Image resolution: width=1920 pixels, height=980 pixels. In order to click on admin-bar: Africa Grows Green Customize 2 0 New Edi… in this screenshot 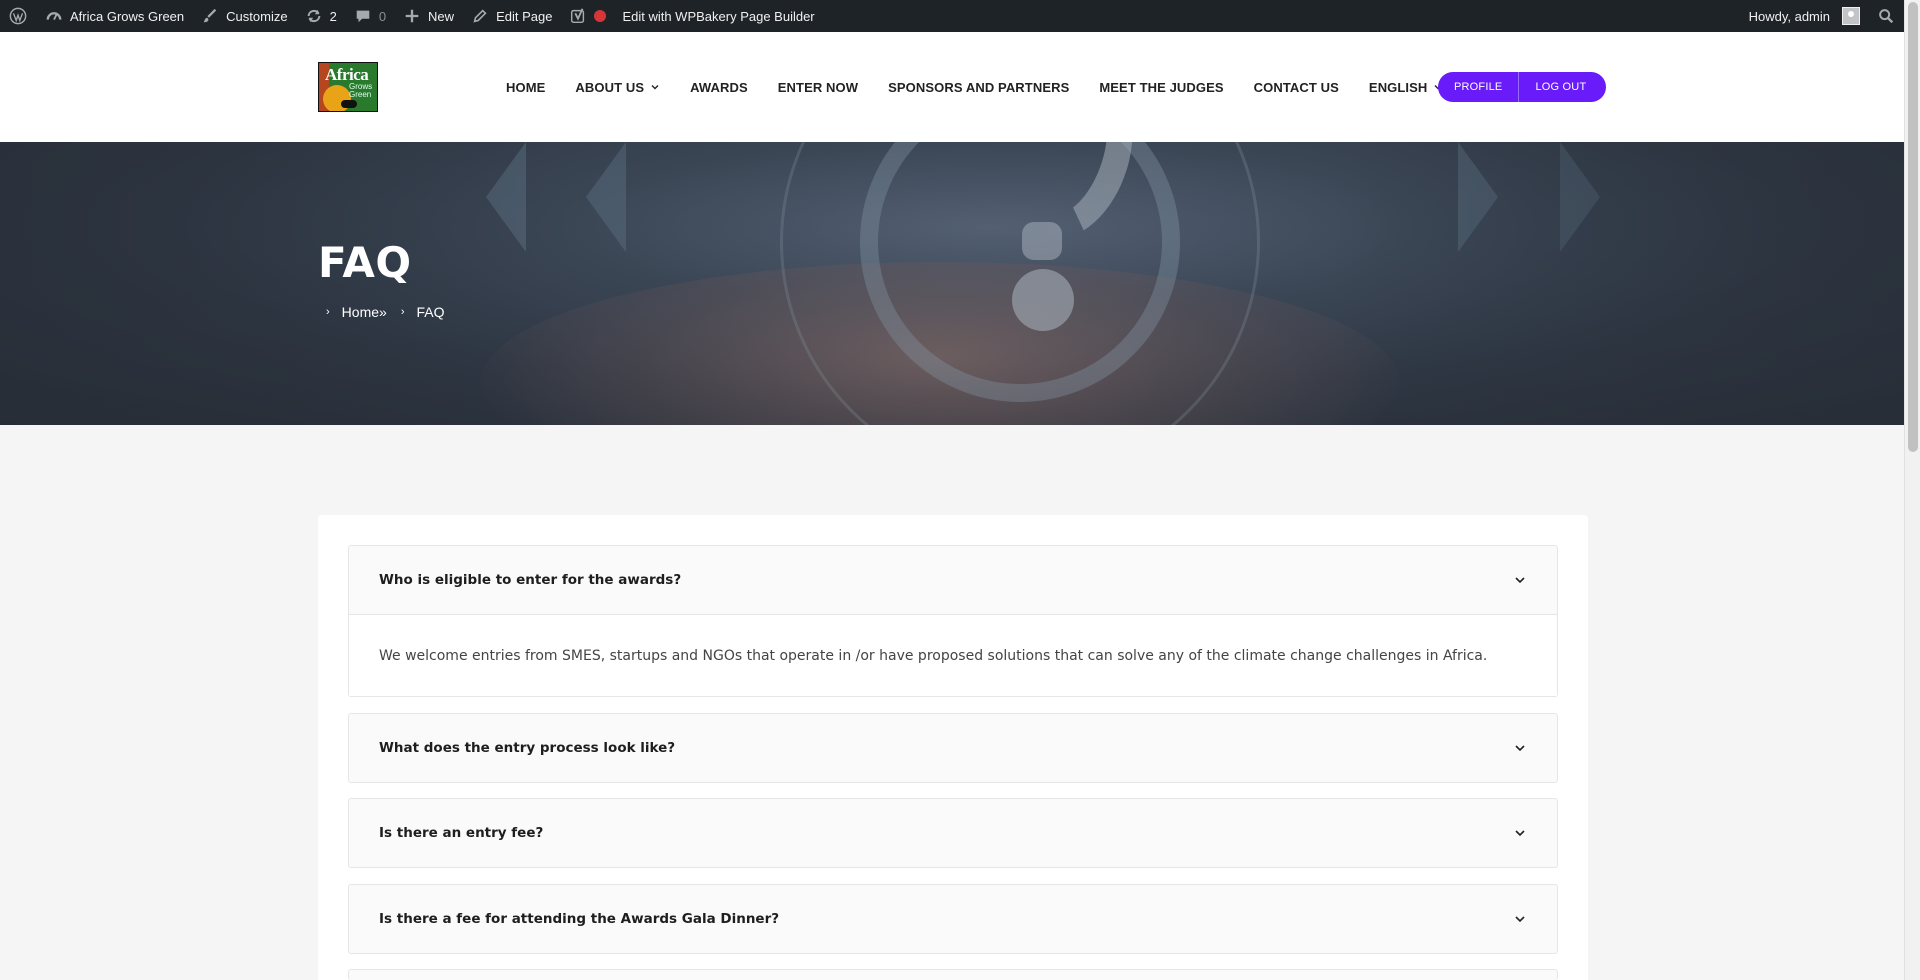, I will do `click(952, 16)`.